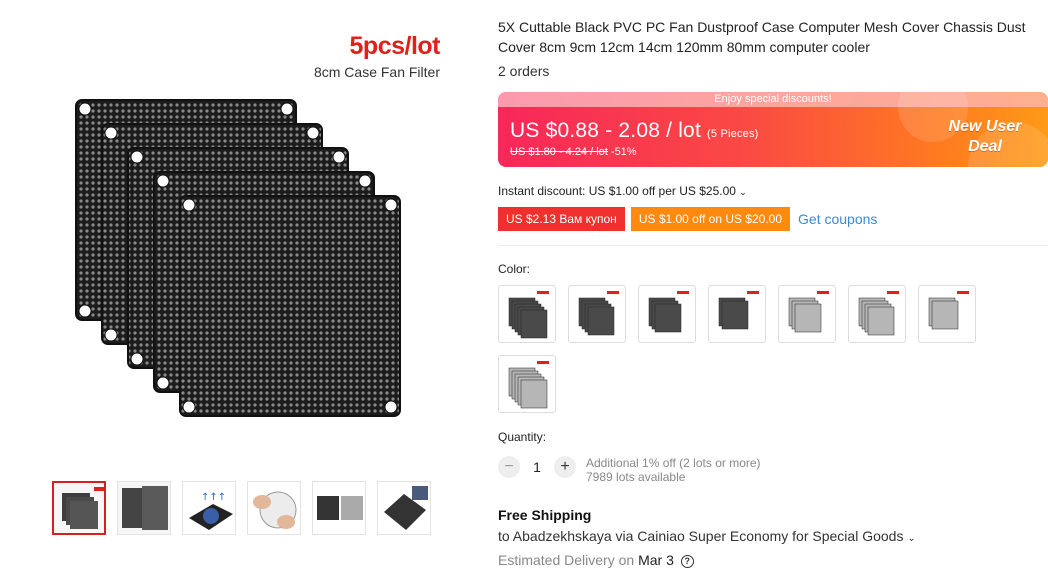 The height and width of the screenshot is (568, 1048). Describe the element at coordinates (545, 515) in the screenshot. I see `shipping-title: Free Shipping` at that location.